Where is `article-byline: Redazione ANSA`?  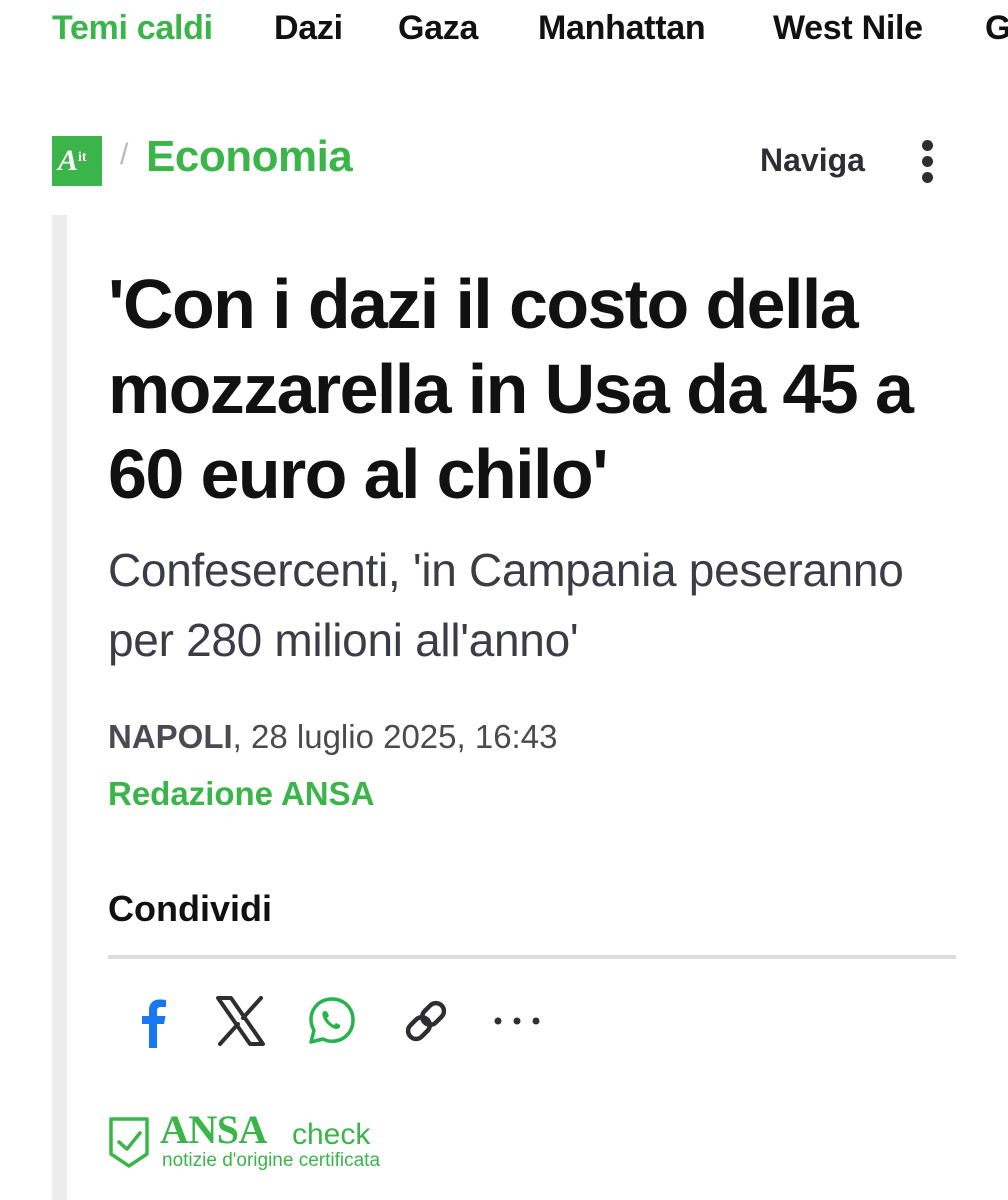
article-byline: Redazione ANSA is located at coordinates (241, 794).